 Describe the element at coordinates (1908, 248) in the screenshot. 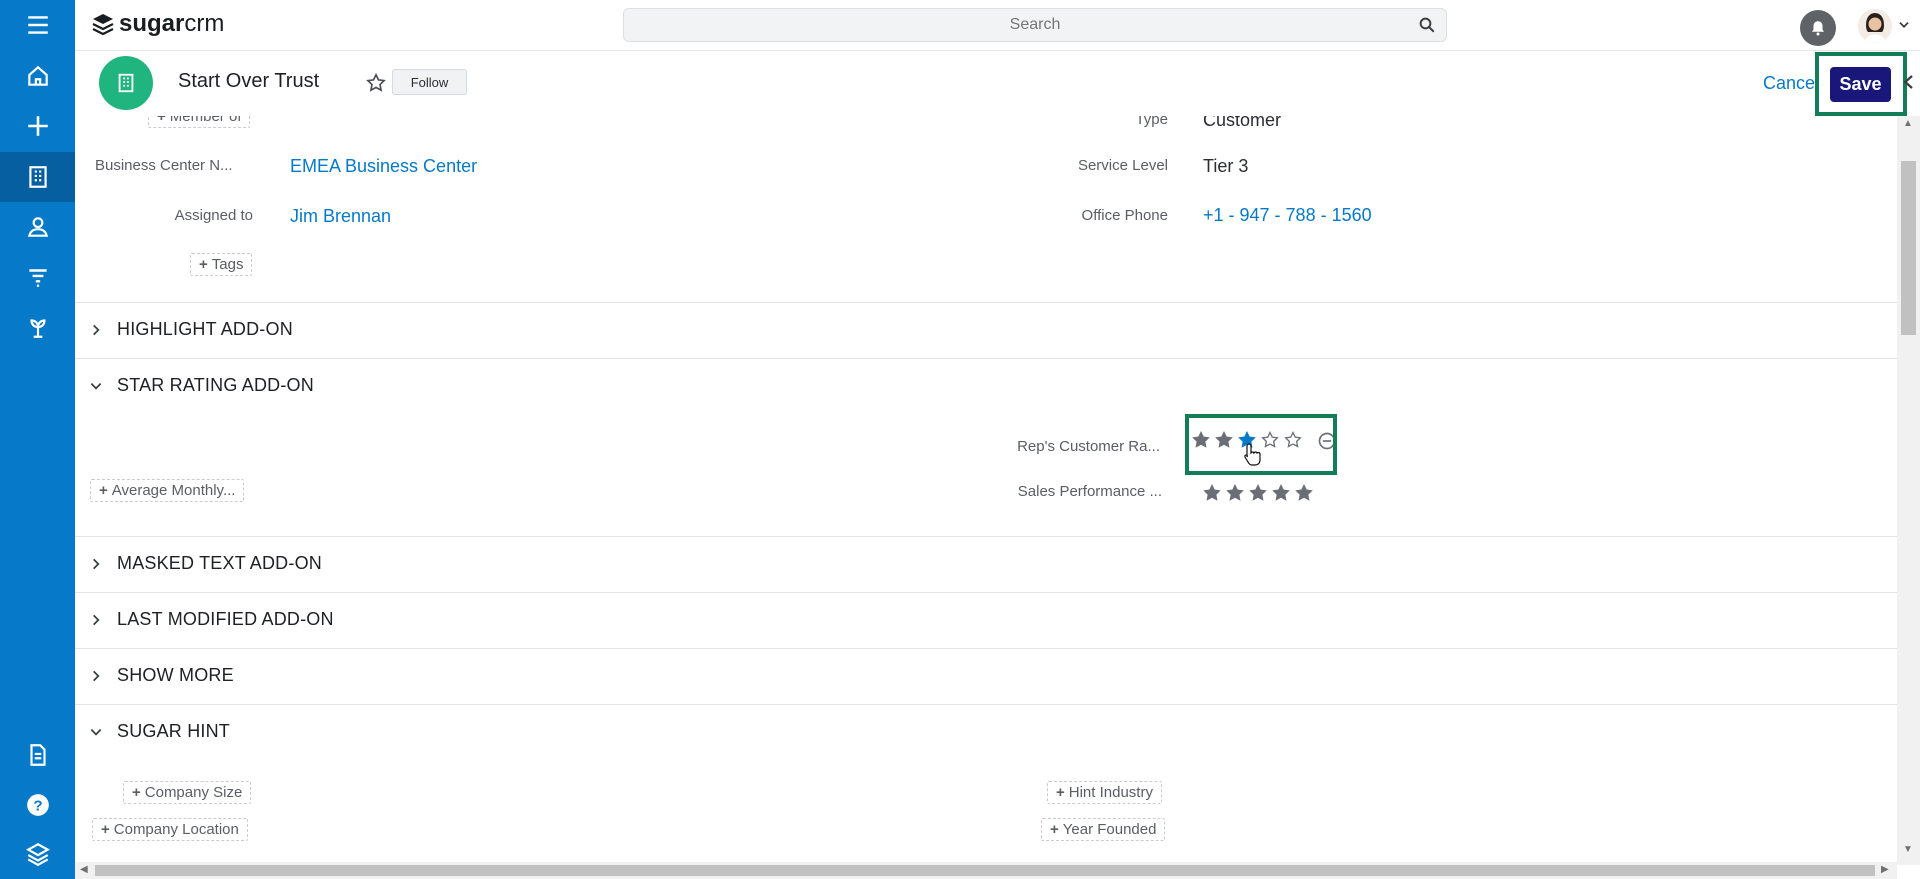

I see `vertical-scroll-thumb` at that location.